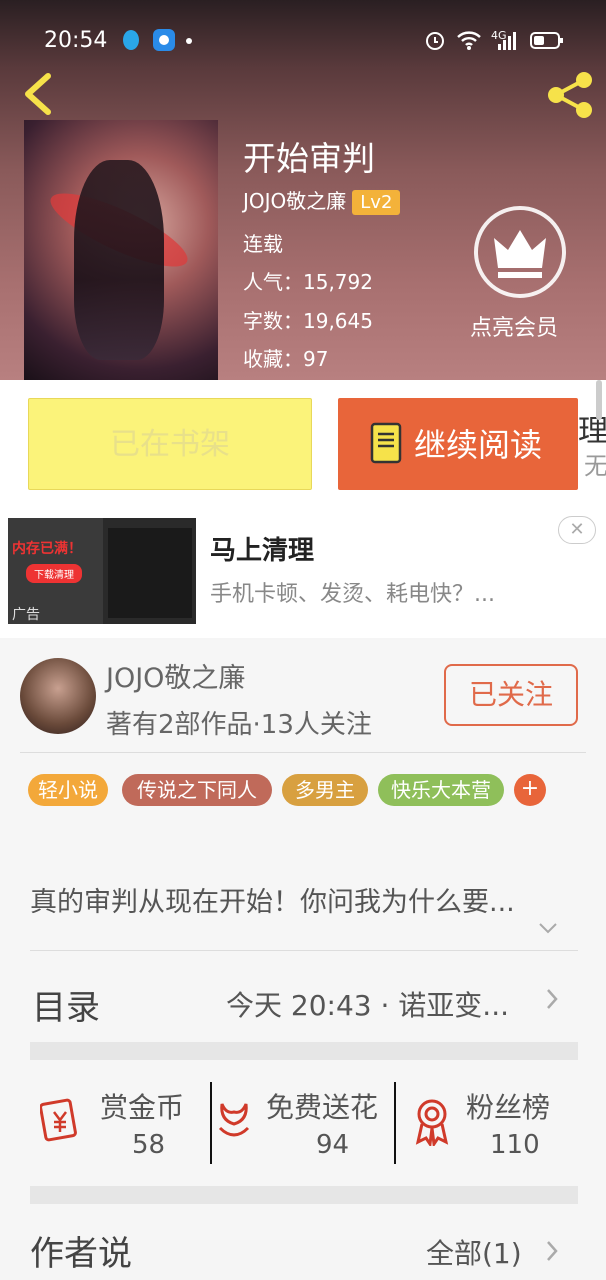 The width and height of the screenshot is (606, 1280). Describe the element at coordinates (432, 1122) in the screenshot. I see `medal-icon` at that location.